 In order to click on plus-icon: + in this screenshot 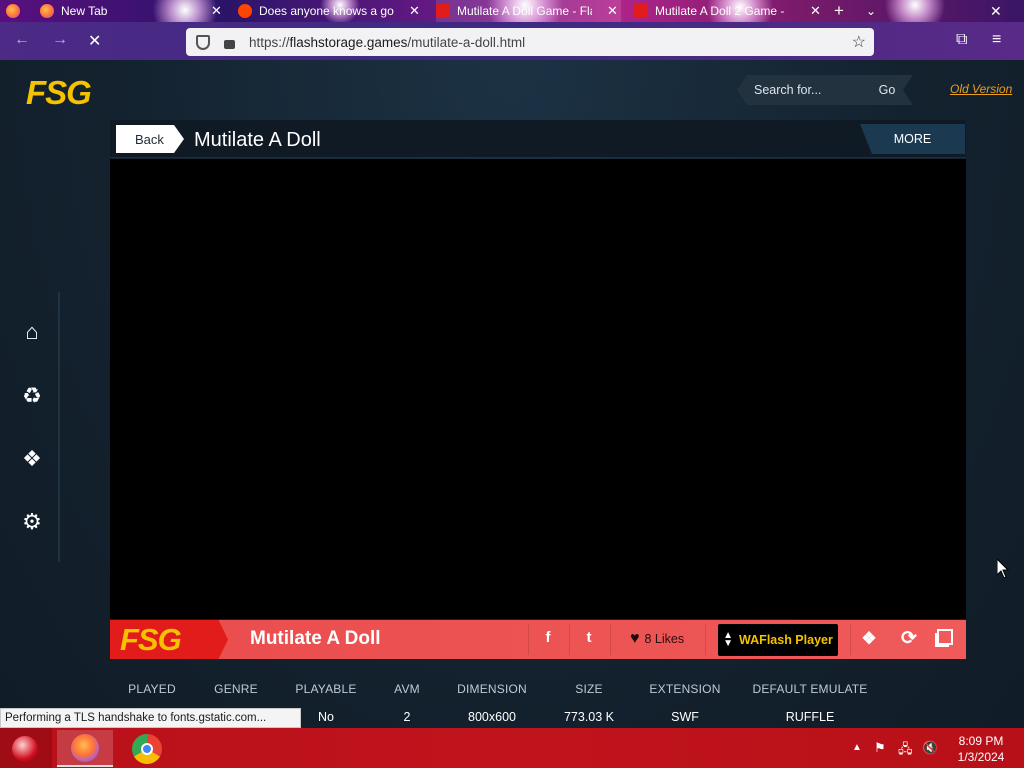, I will do `click(839, 10)`.